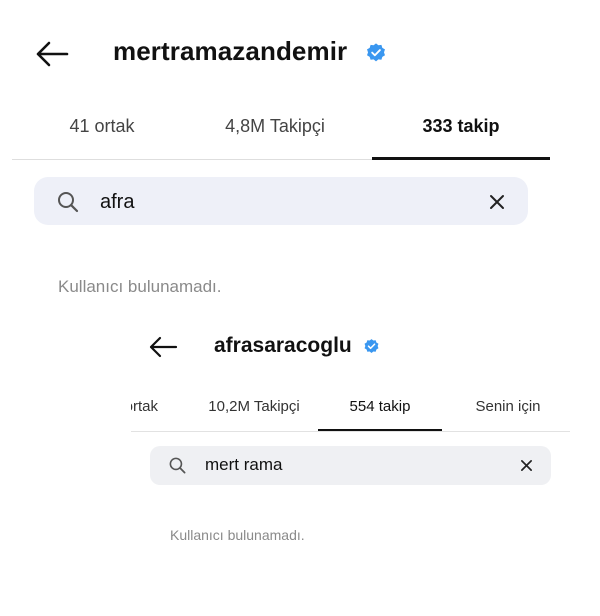 The width and height of the screenshot is (600, 616). What do you see at coordinates (461, 126) in the screenshot?
I see `tab-following: 333 takip` at bounding box center [461, 126].